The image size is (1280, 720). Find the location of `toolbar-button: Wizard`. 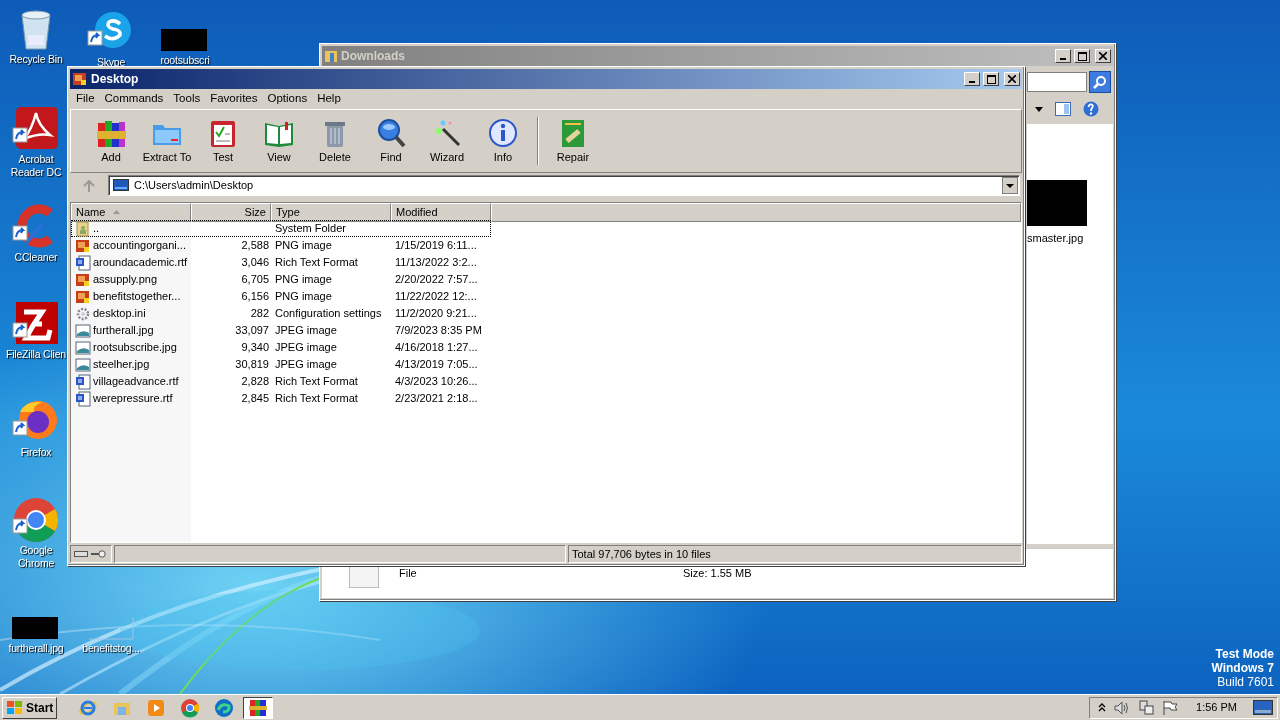

toolbar-button: Wizard is located at coordinates (447, 141).